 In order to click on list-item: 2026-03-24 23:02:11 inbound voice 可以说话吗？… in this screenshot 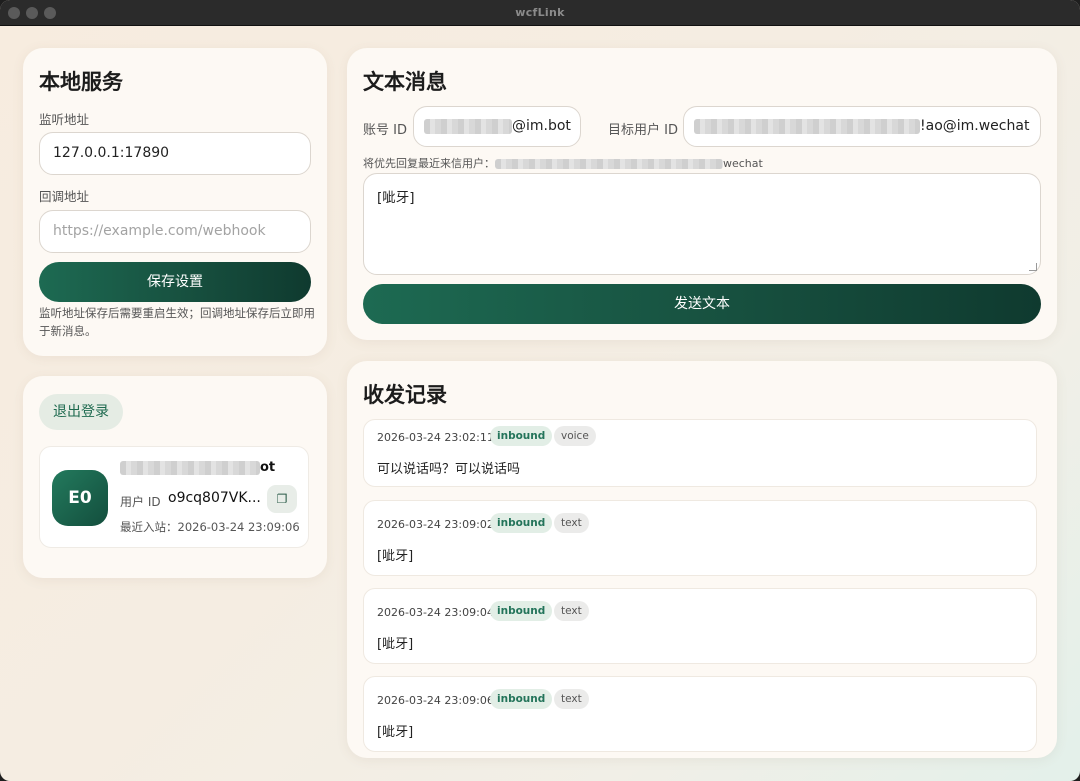, I will do `click(700, 453)`.